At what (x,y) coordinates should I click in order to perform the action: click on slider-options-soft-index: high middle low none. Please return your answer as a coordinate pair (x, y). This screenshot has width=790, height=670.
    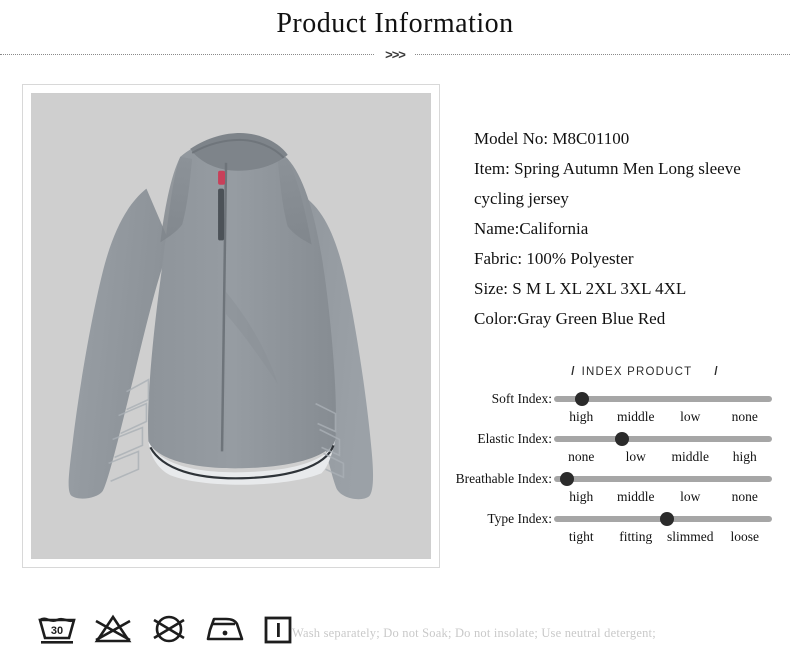
    Looking at the image, I should click on (663, 417).